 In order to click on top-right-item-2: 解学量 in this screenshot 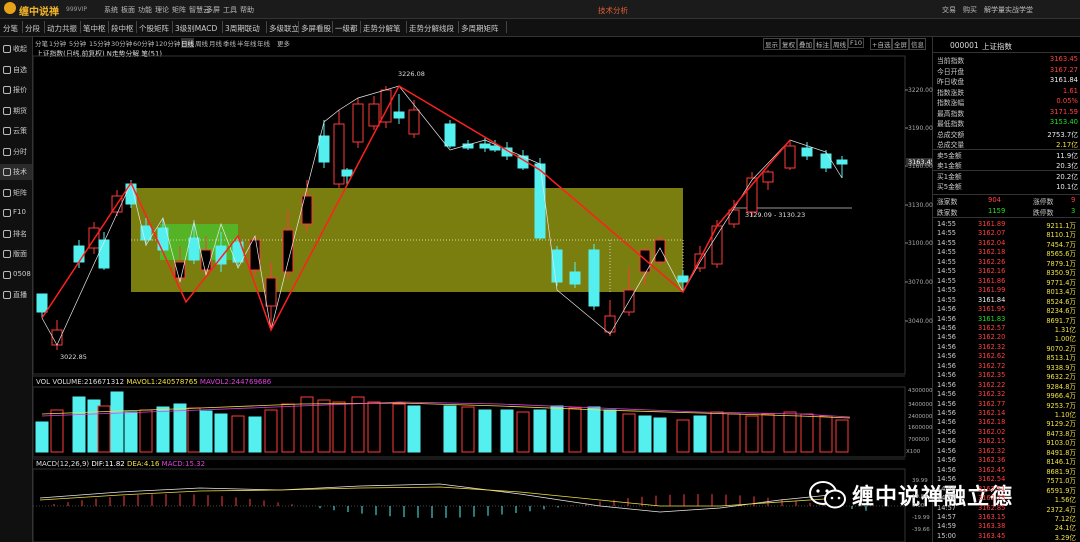, I will do `click(994, 10)`.